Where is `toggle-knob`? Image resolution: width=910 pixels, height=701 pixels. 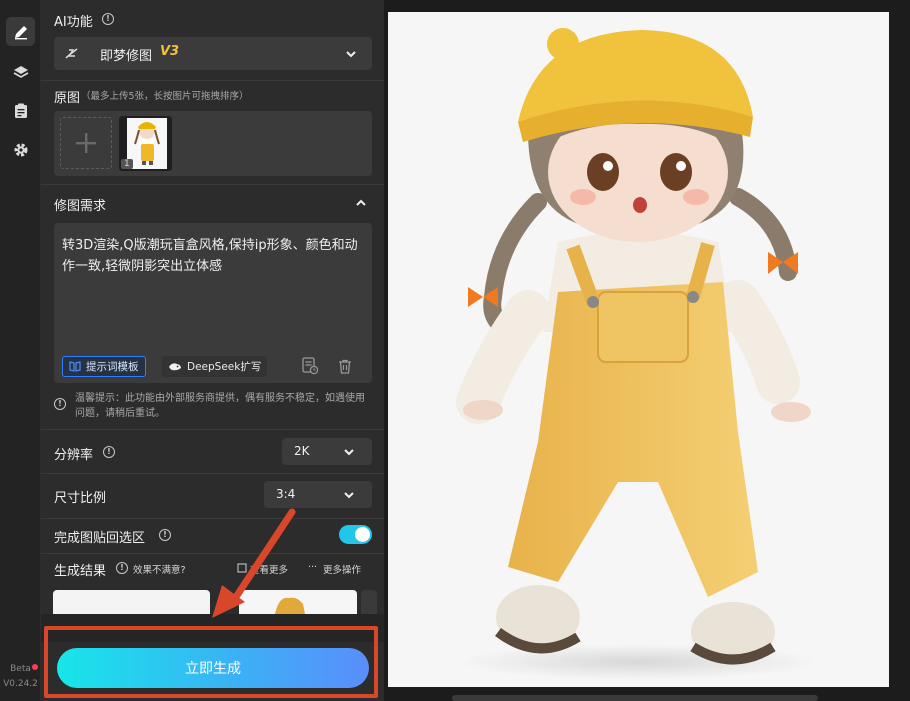
toggle-knob is located at coordinates (362, 534).